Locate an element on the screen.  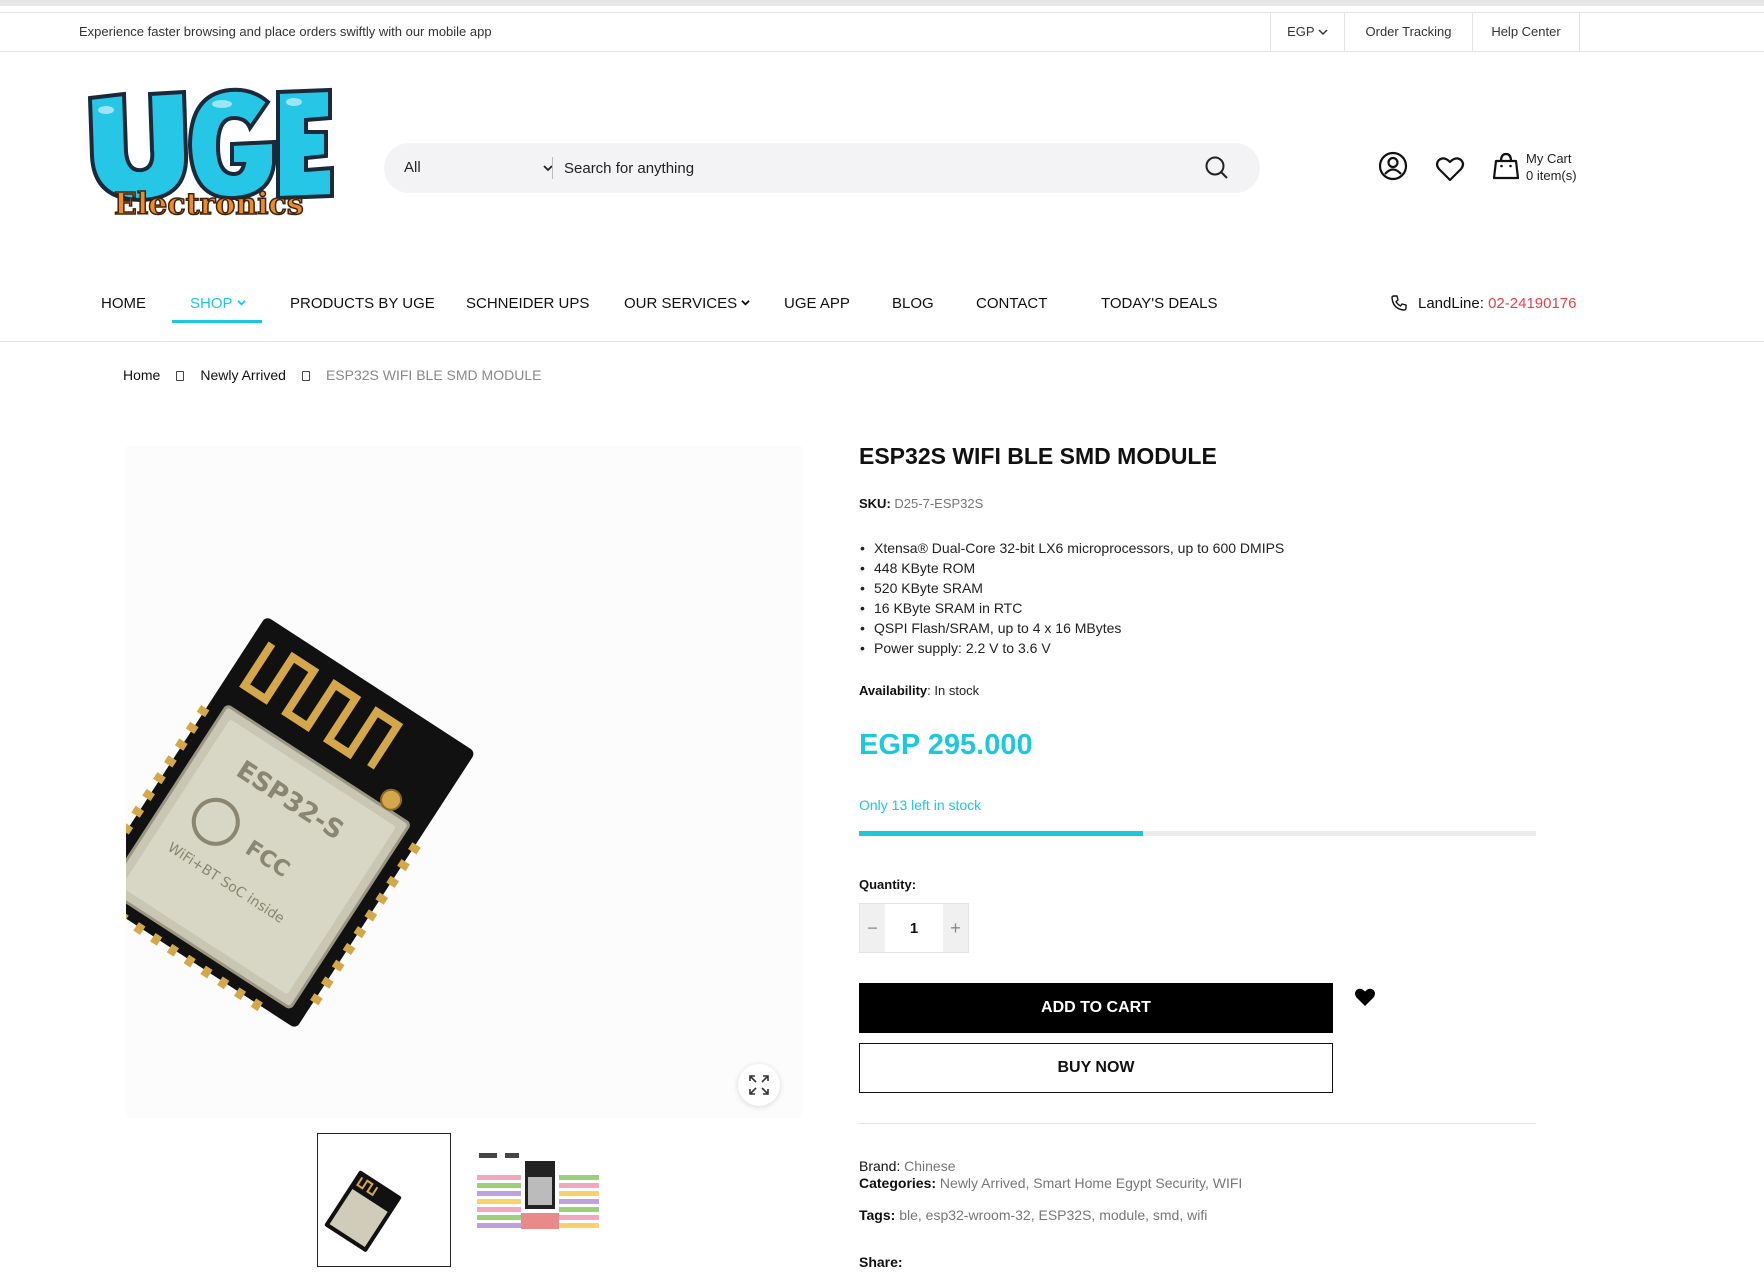
product-price: EGP 295.000 is located at coordinates (946, 745).